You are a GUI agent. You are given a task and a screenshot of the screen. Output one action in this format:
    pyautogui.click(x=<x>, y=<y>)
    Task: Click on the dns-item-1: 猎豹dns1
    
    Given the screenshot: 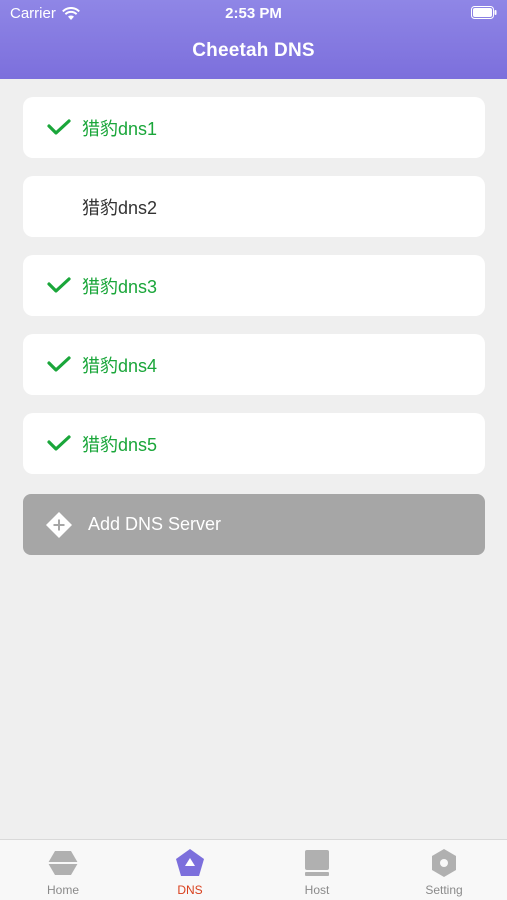 What is the action you would take?
    pyautogui.click(x=254, y=127)
    